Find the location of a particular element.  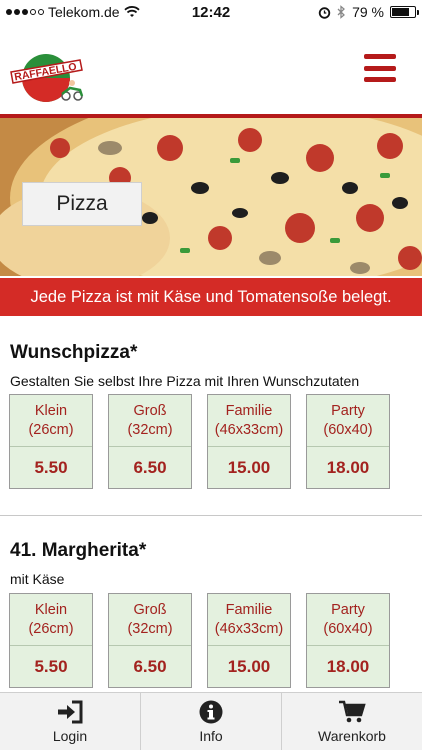

tab-login: Login is located at coordinates (70, 721).